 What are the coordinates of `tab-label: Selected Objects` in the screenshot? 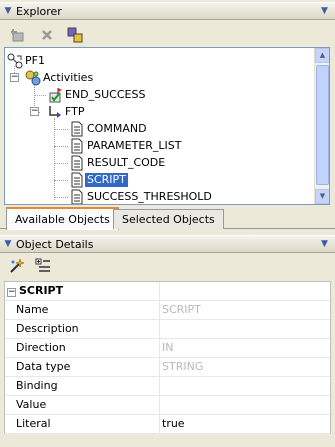 It's located at (168, 219).